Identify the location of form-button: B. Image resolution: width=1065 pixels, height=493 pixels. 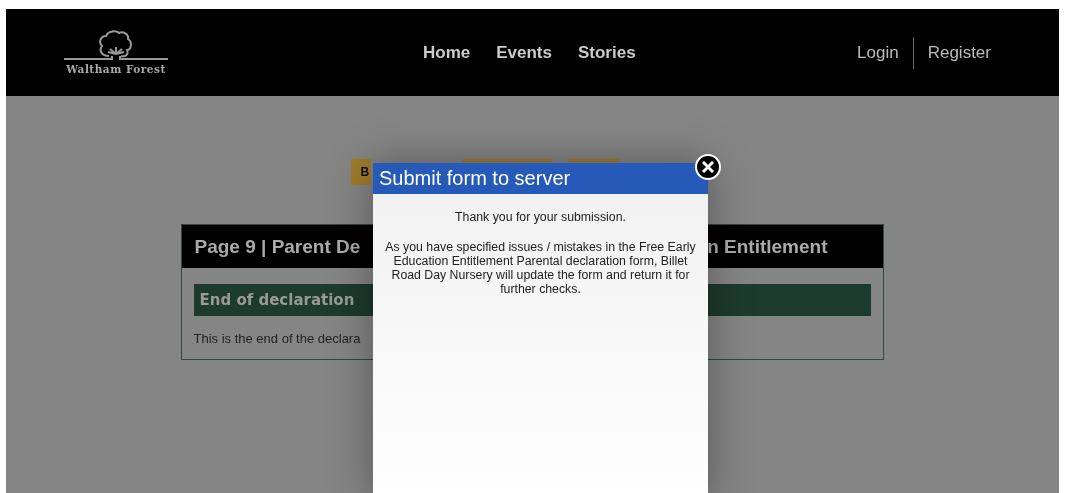
(360, 172).